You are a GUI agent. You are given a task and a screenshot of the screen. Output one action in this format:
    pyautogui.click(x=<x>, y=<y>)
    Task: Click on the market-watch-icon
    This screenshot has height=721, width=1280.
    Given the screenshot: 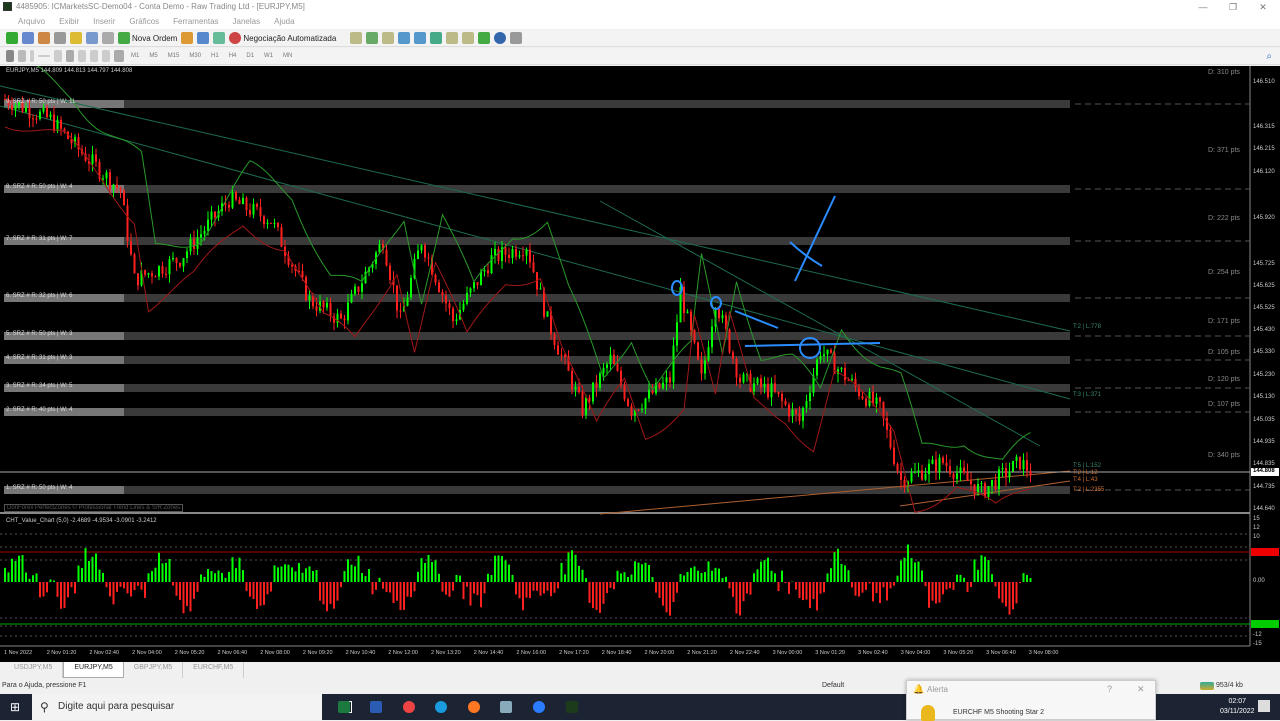 What is the action you would take?
    pyautogui.click(x=44, y=38)
    